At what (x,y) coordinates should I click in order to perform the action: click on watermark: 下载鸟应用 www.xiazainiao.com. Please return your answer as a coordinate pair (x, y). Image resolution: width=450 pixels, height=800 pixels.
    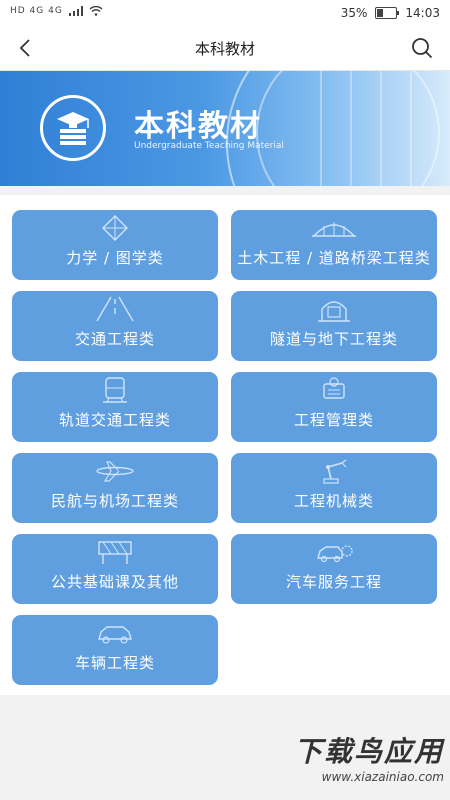
    Looking at the image, I should click on (354, 761).